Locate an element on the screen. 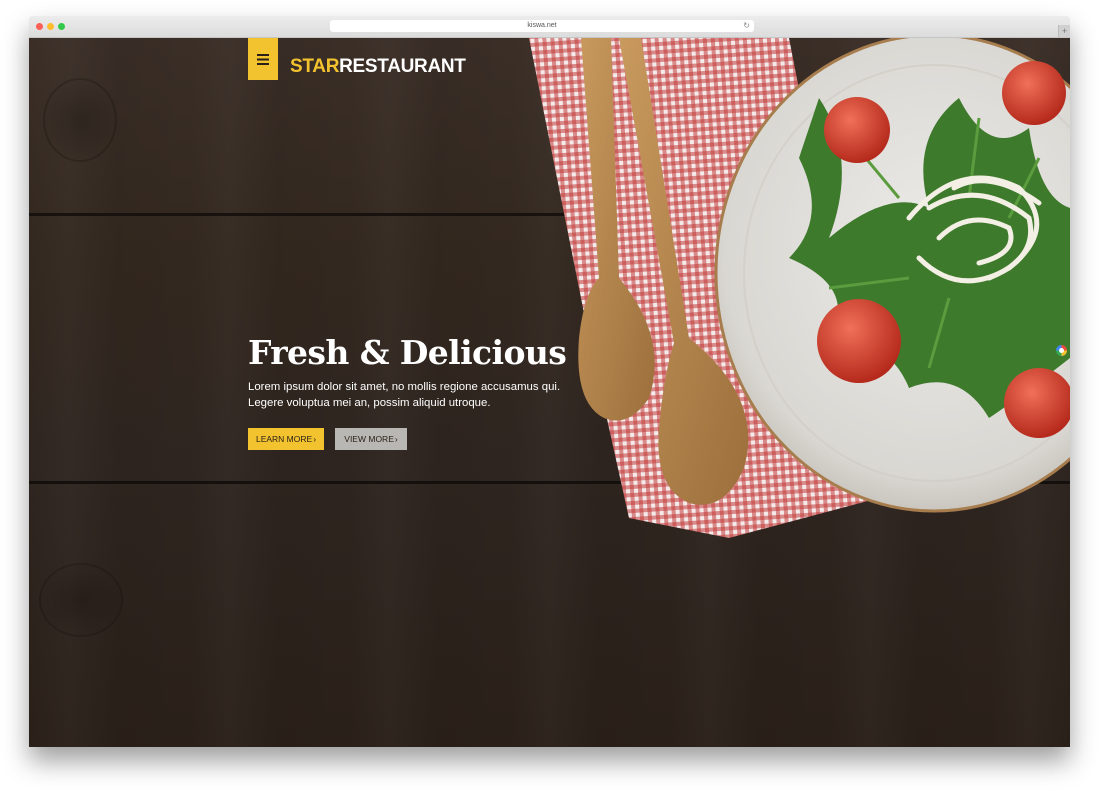  minimize-window-button is located at coordinates (50, 26).